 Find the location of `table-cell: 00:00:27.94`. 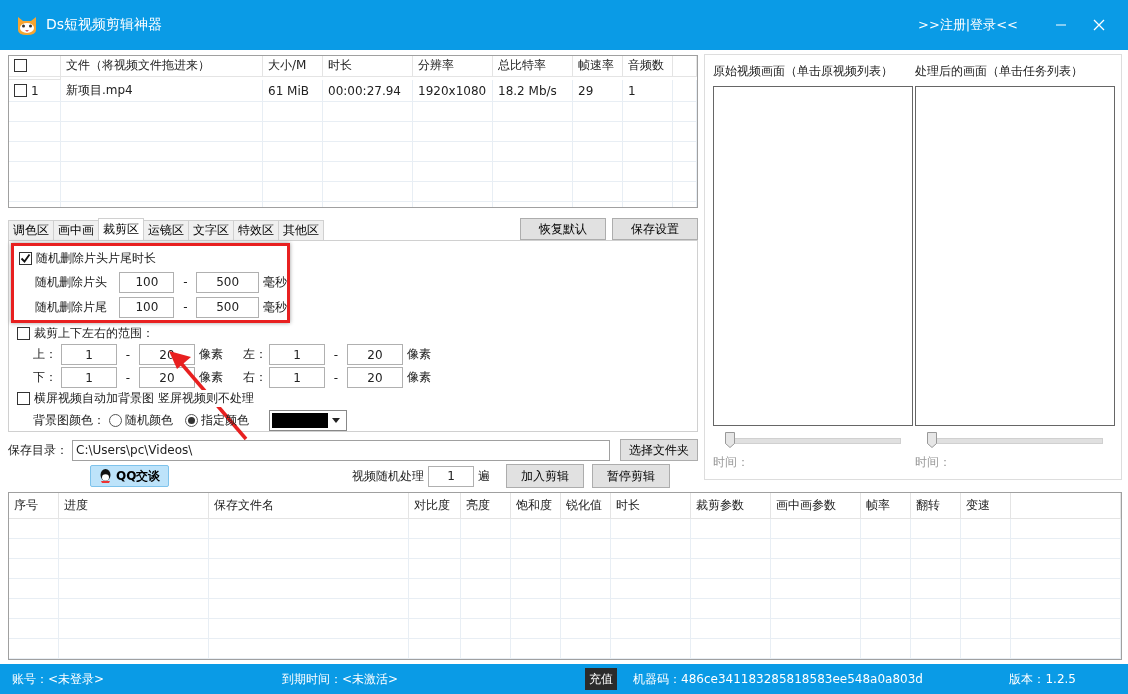

table-cell: 00:00:27.94 is located at coordinates (364, 90).